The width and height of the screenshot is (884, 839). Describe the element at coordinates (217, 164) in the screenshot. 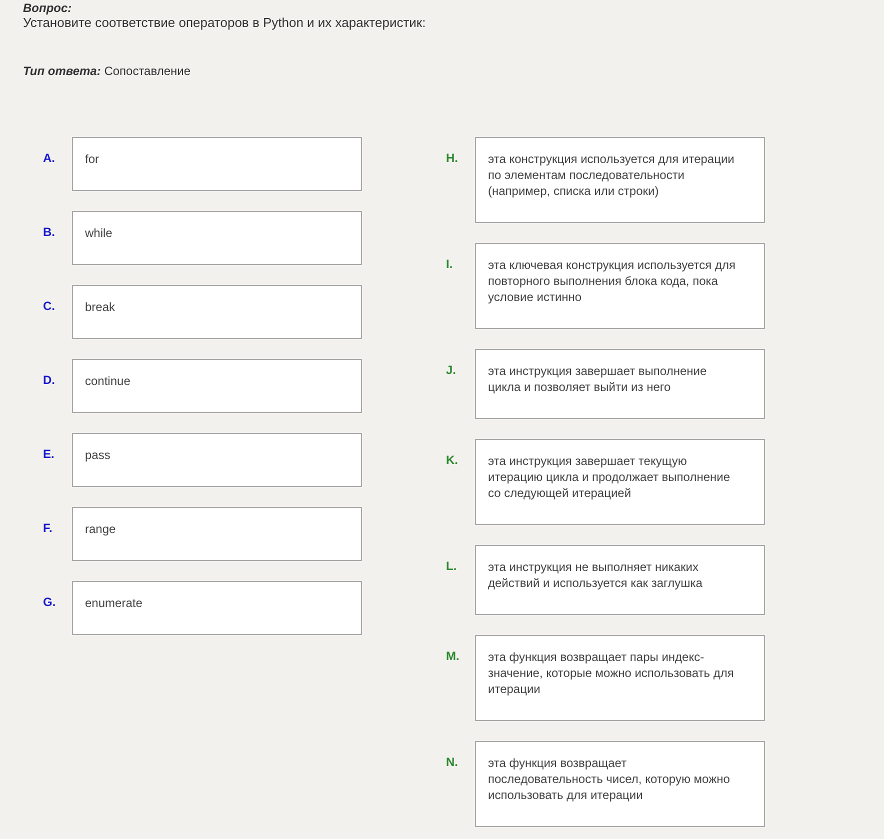

I see `term-card: for` at that location.